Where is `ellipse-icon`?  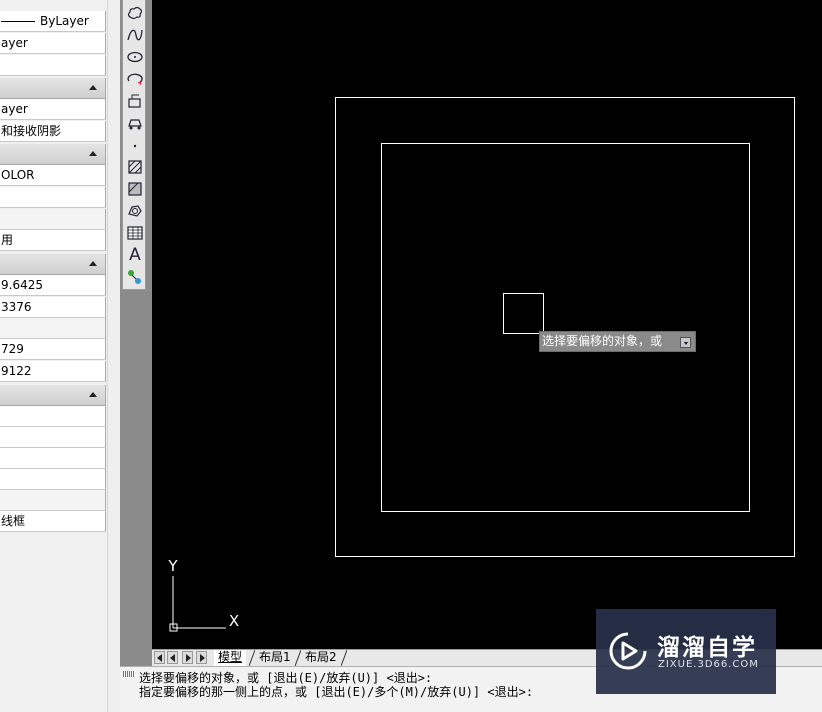
ellipse-icon is located at coordinates (135, 57).